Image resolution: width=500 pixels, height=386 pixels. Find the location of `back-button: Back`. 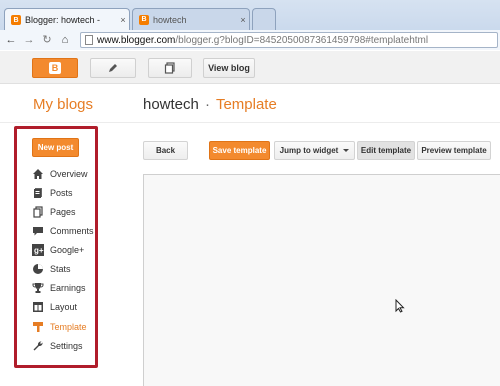

back-button: Back is located at coordinates (165, 150).